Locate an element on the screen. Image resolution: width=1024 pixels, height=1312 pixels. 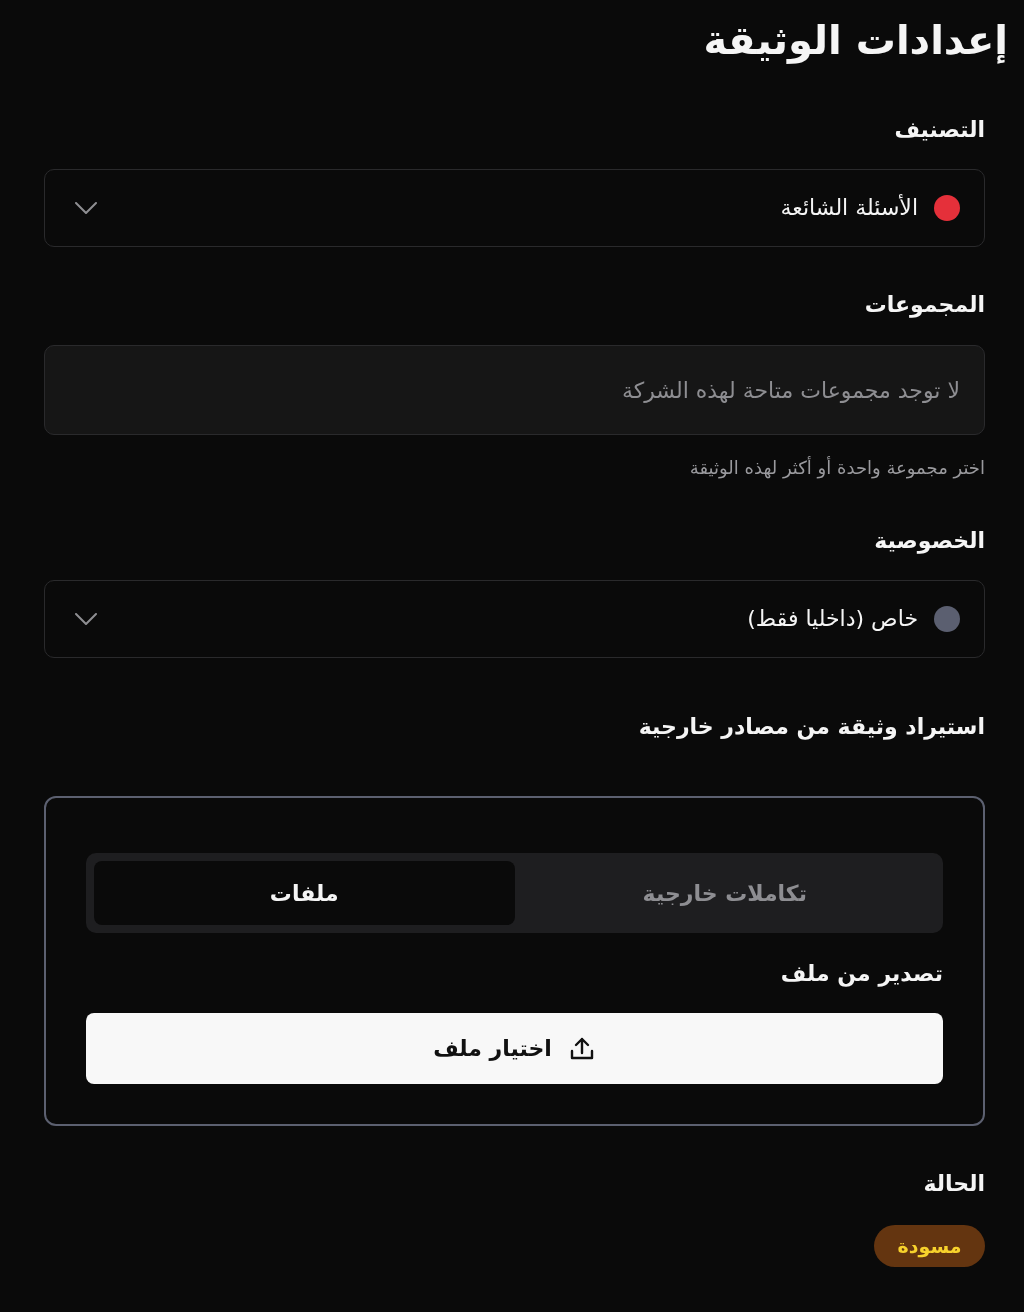
field-label: الحالة is located at coordinates (953, 1184).